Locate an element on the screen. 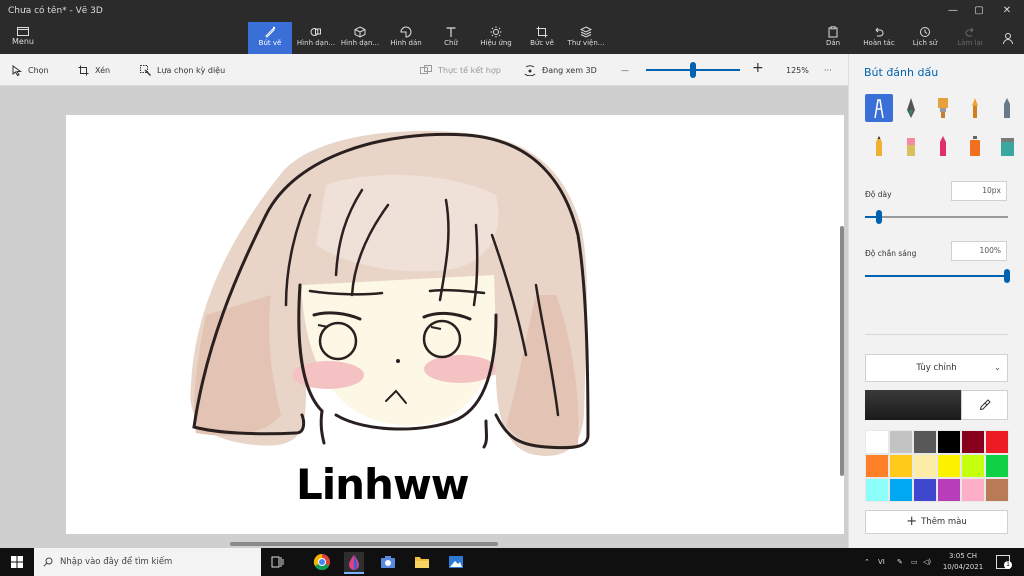 The image size is (1024, 576). start-button is located at coordinates (17, 562).